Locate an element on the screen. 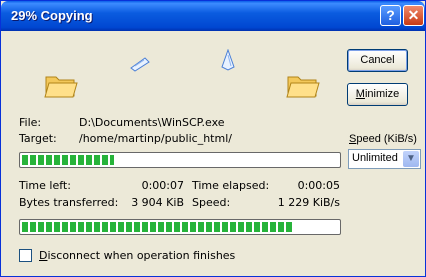 This screenshot has height=277, width=426. speed-limit-label: Speed (KiB/s) is located at coordinates (383, 139).